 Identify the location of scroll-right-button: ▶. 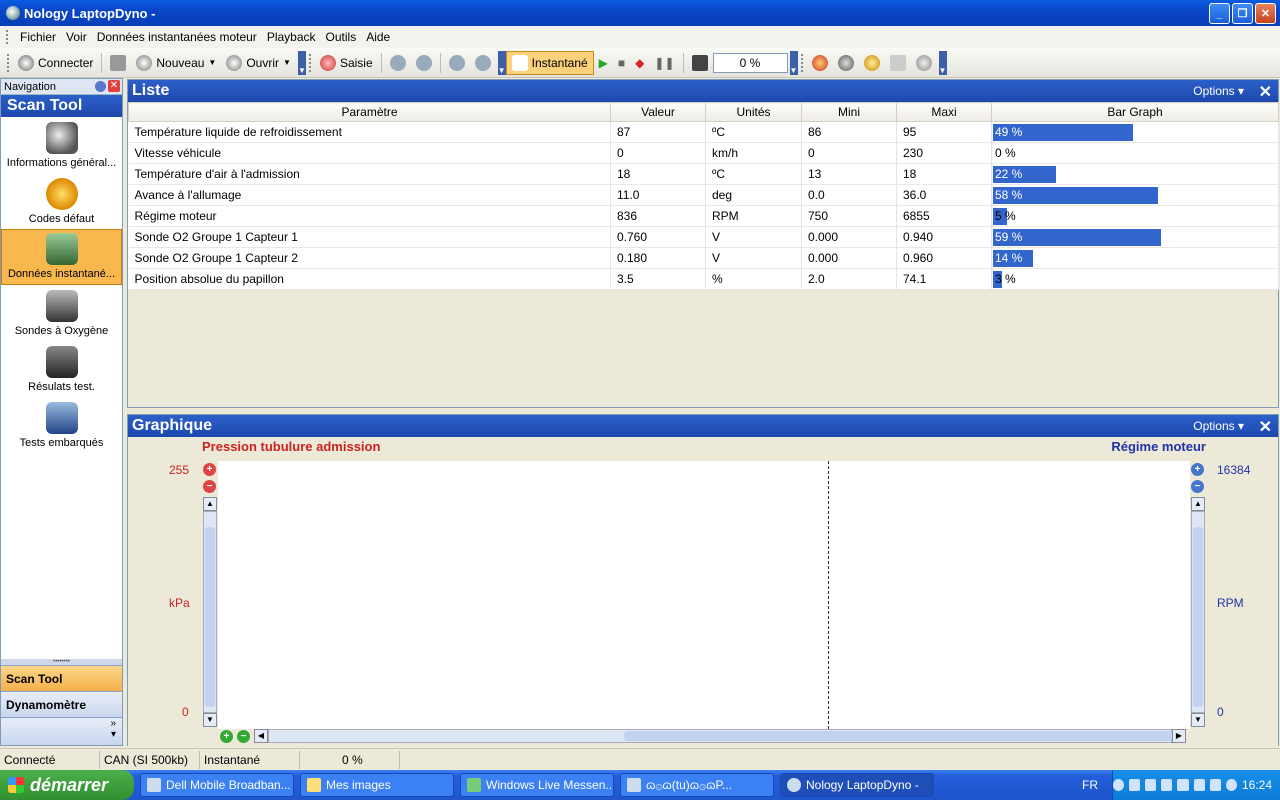
(1179, 736).